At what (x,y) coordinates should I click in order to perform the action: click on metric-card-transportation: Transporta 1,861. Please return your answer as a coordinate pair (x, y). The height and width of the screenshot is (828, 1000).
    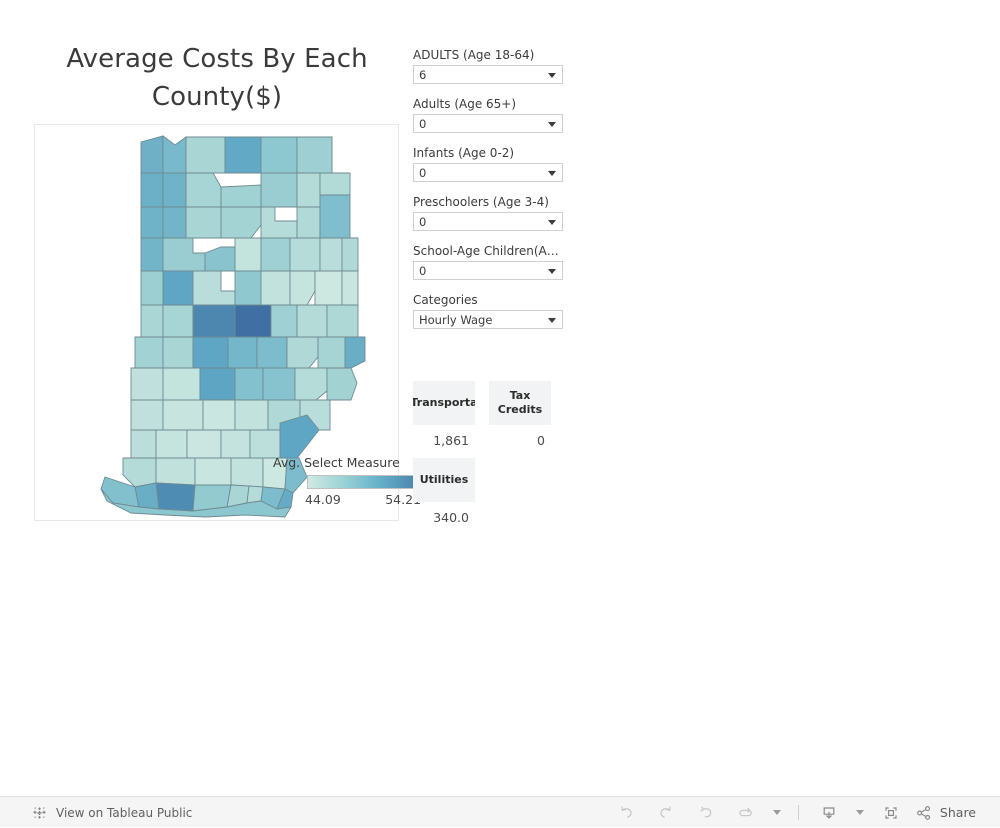
    Looking at the image, I should click on (444, 414).